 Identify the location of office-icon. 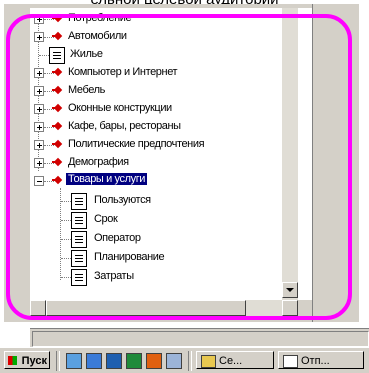
(154, 361).